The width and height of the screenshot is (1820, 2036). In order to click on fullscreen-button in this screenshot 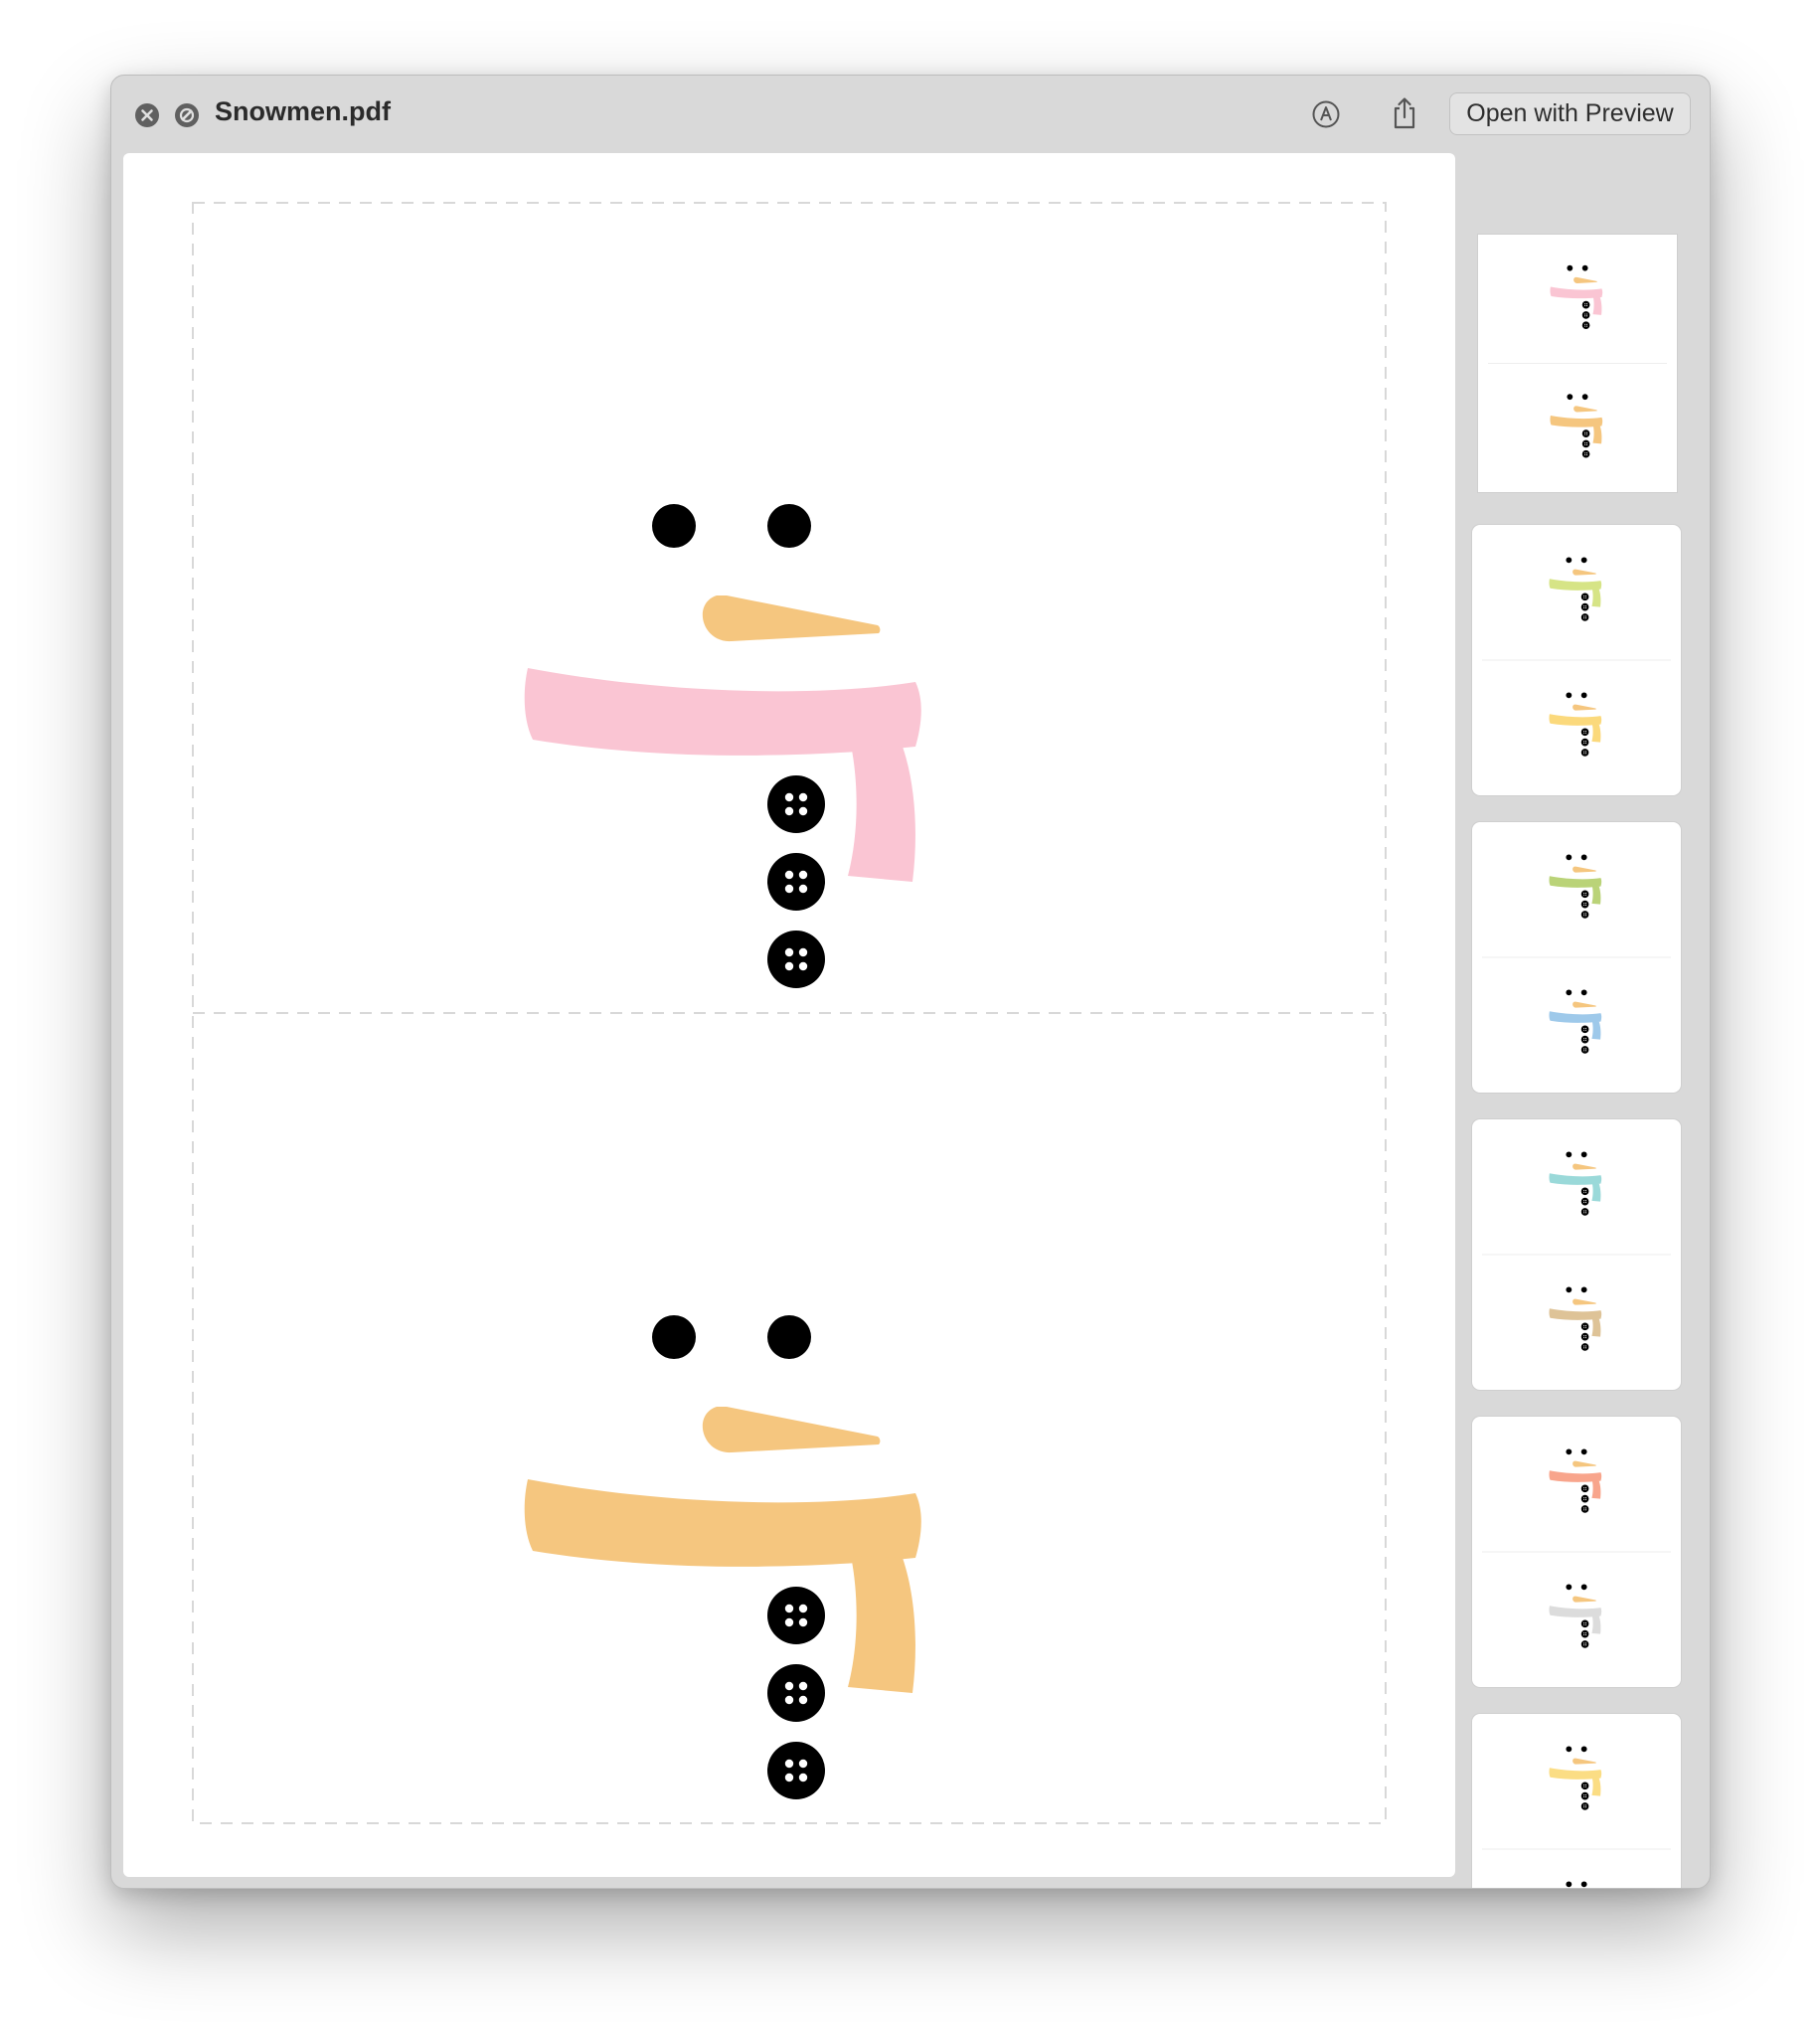, I will do `click(187, 115)`.